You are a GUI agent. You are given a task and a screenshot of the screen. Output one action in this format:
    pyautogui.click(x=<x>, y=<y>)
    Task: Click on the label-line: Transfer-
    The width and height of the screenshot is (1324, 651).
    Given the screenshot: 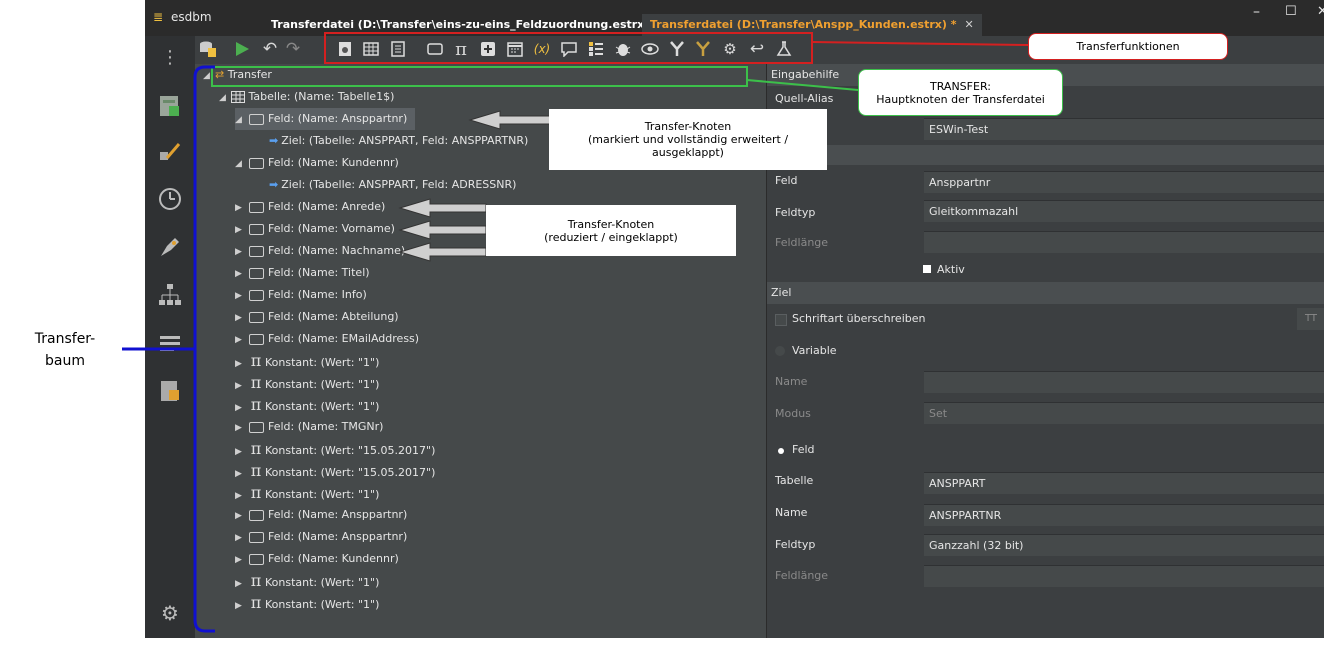 What is the action you would take?
    pyautogui.click(x=65, y=339)
    